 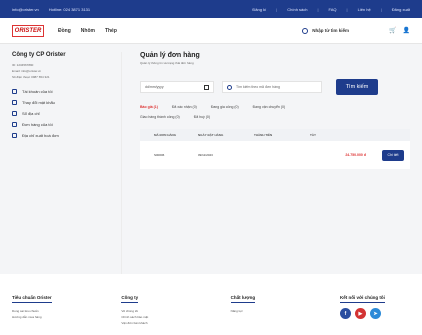 What do you see at coordinates (111, 31) in the screenshot?
I see `nav-item-thep: Thép` at bounding box center [111, 31].